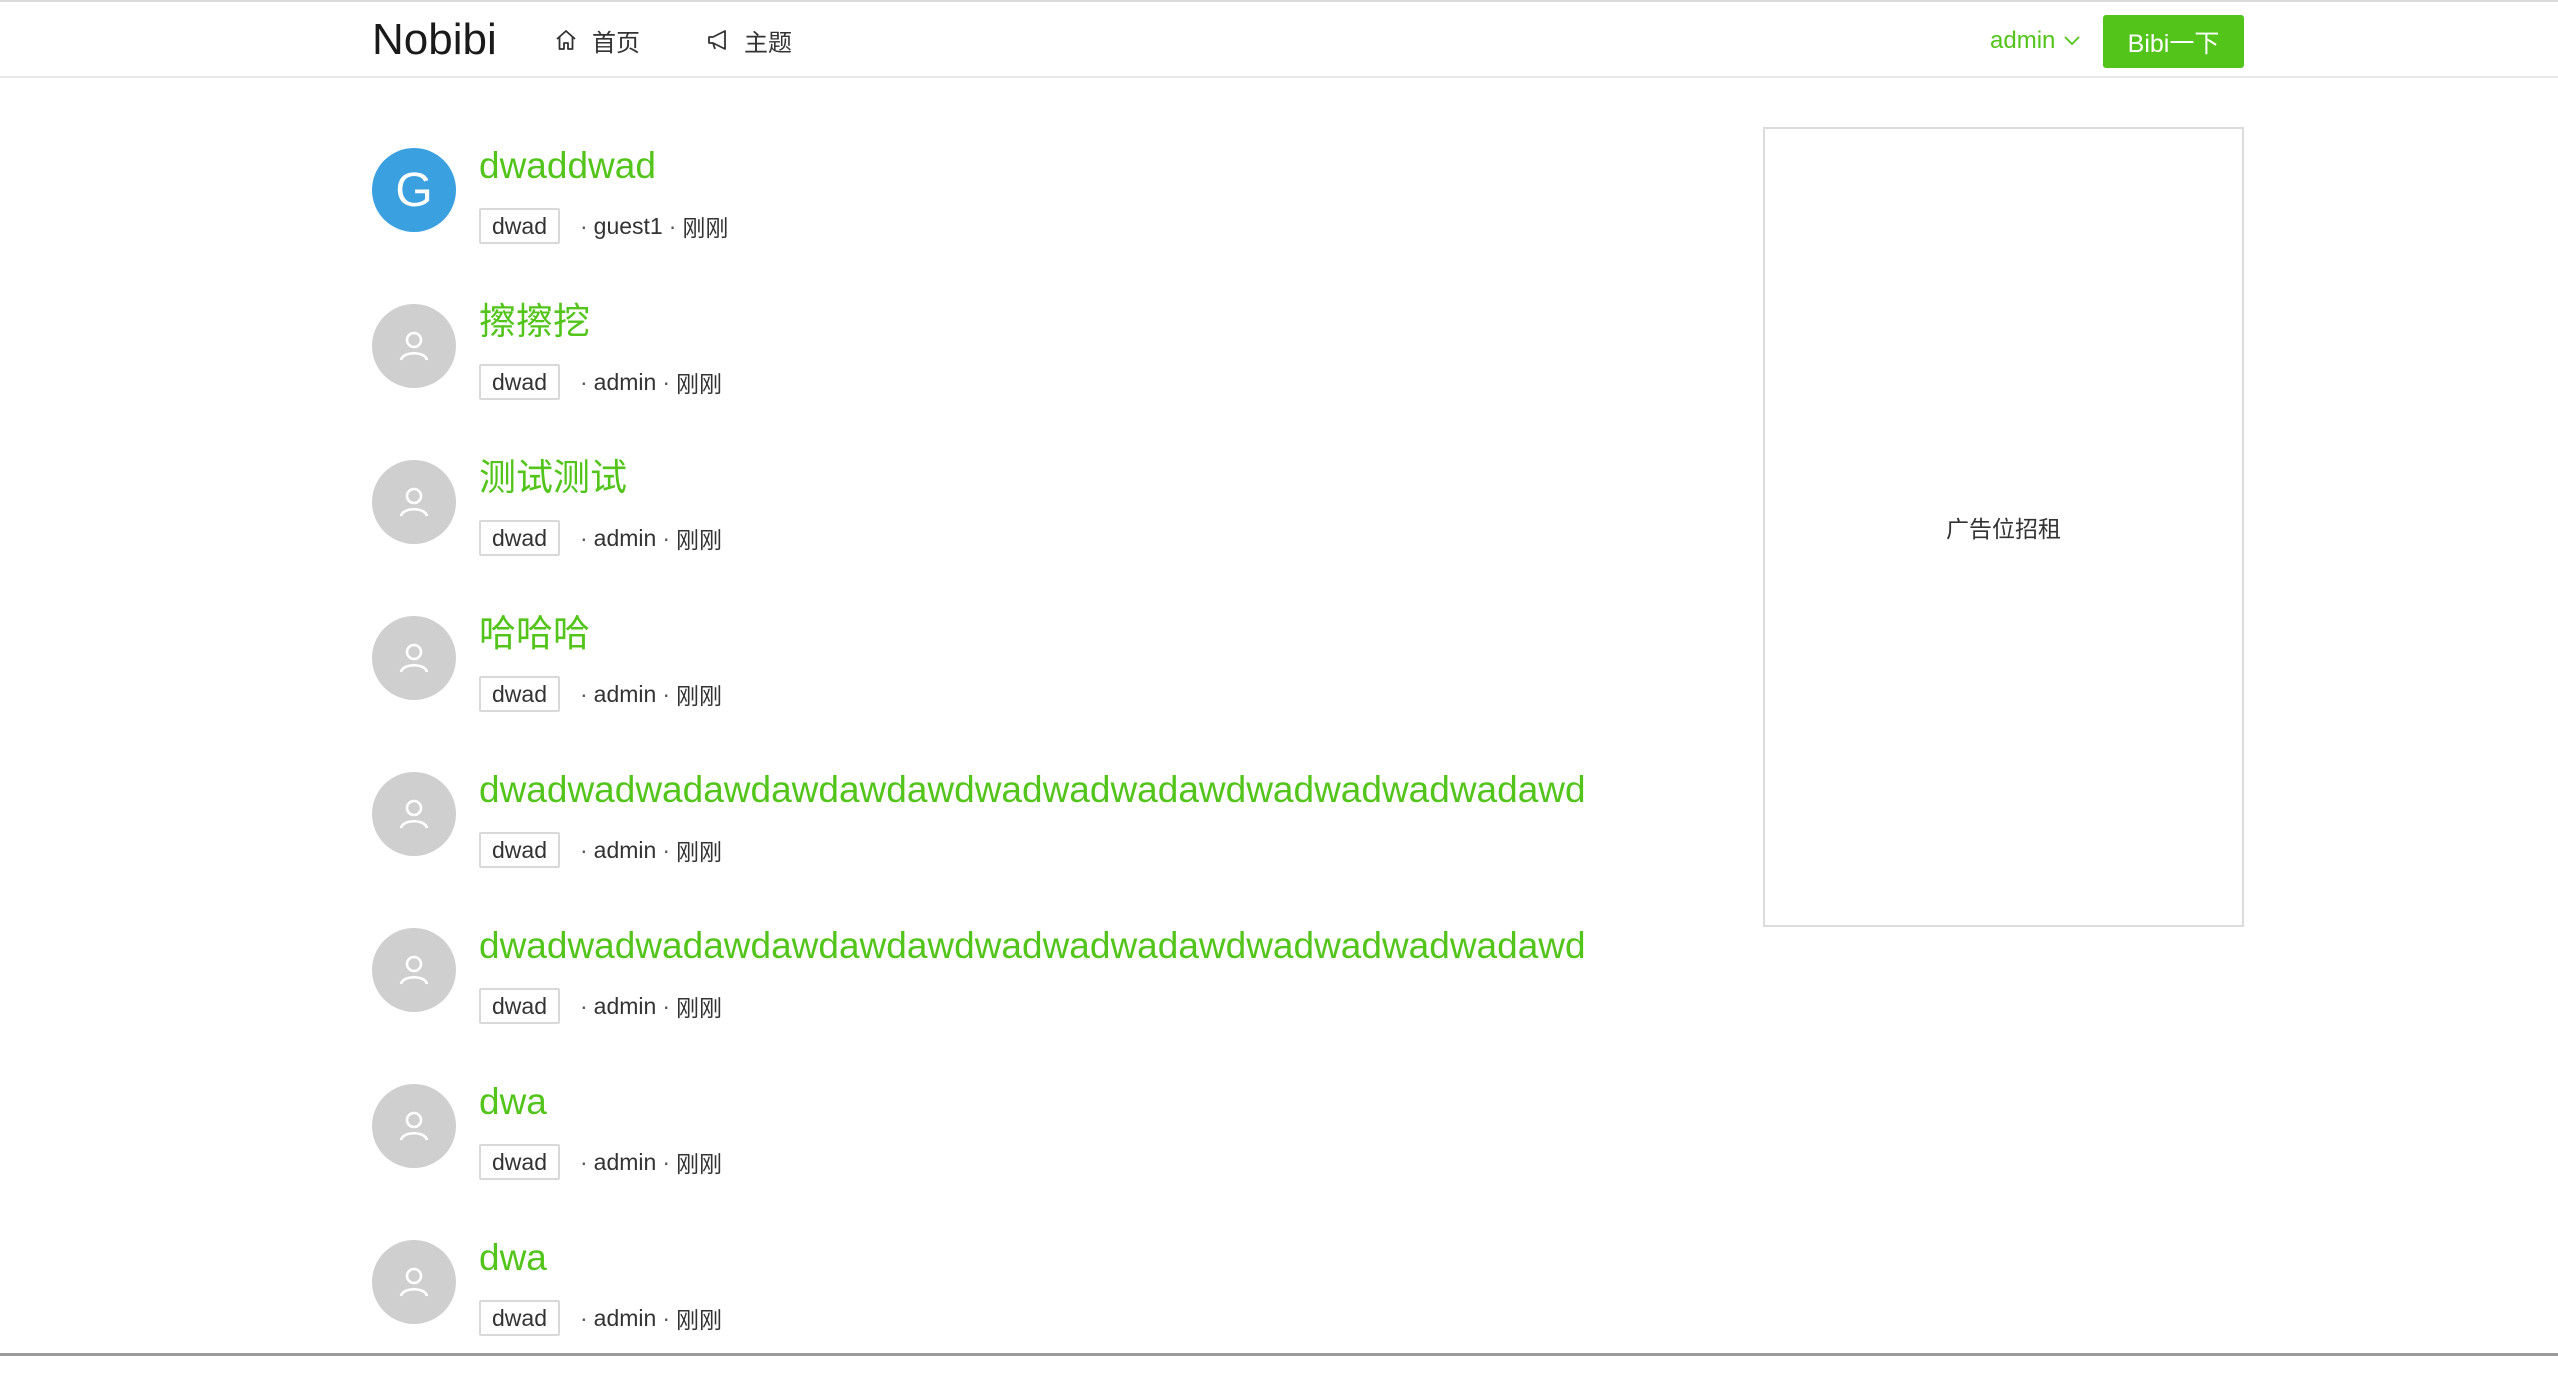  What do you see at coordinates (1022, 524) in the screenshot?
I see `post-item: 测试测试 dwad · admin · 刚刚` at bounding box center [1022, 524].